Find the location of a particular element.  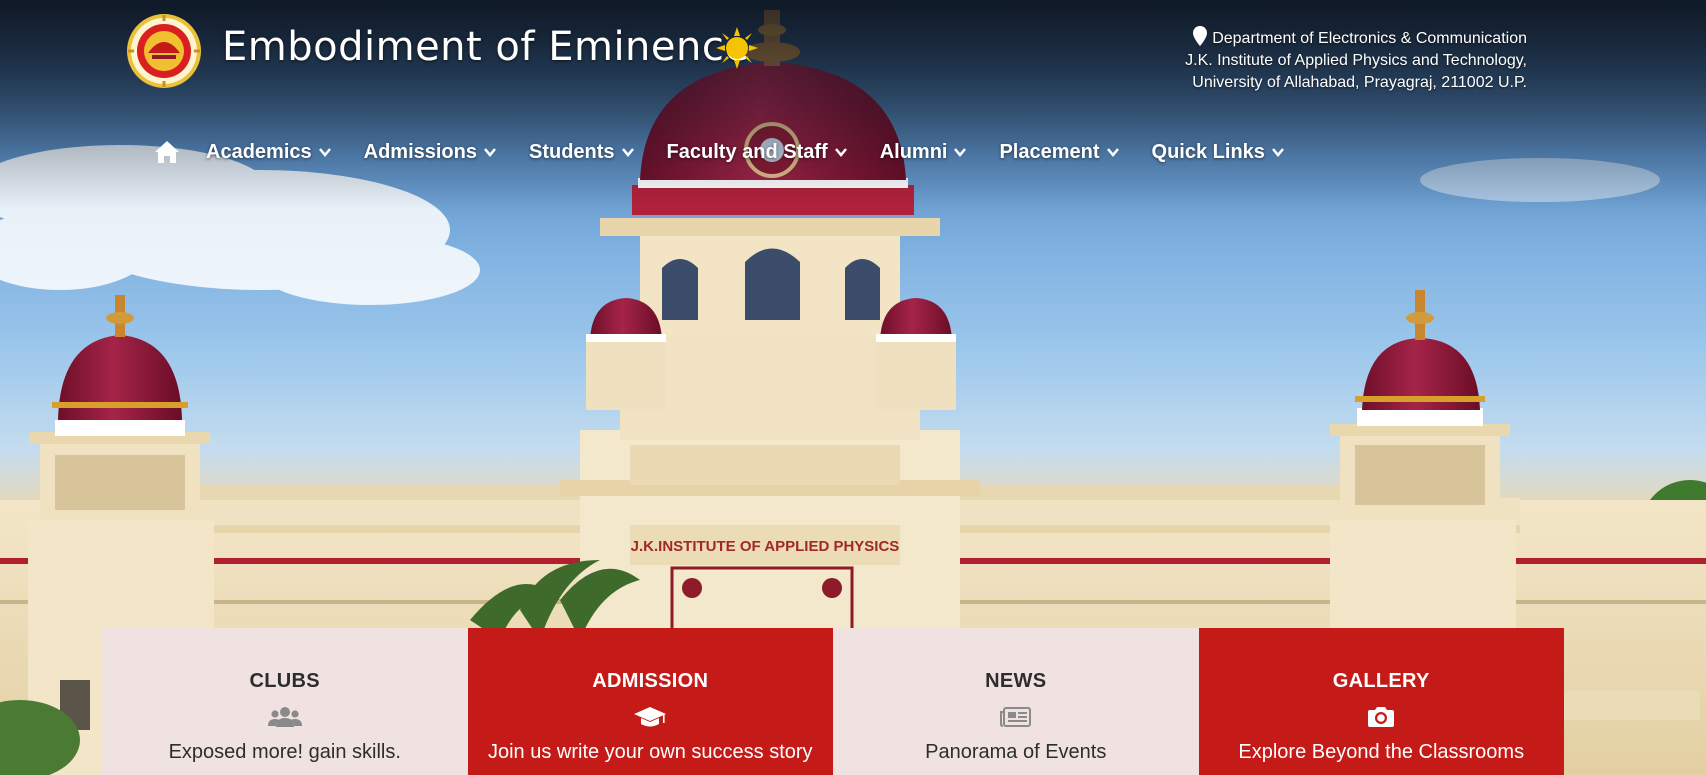

graduation-cap-icon is located at coordinates (650, 717).